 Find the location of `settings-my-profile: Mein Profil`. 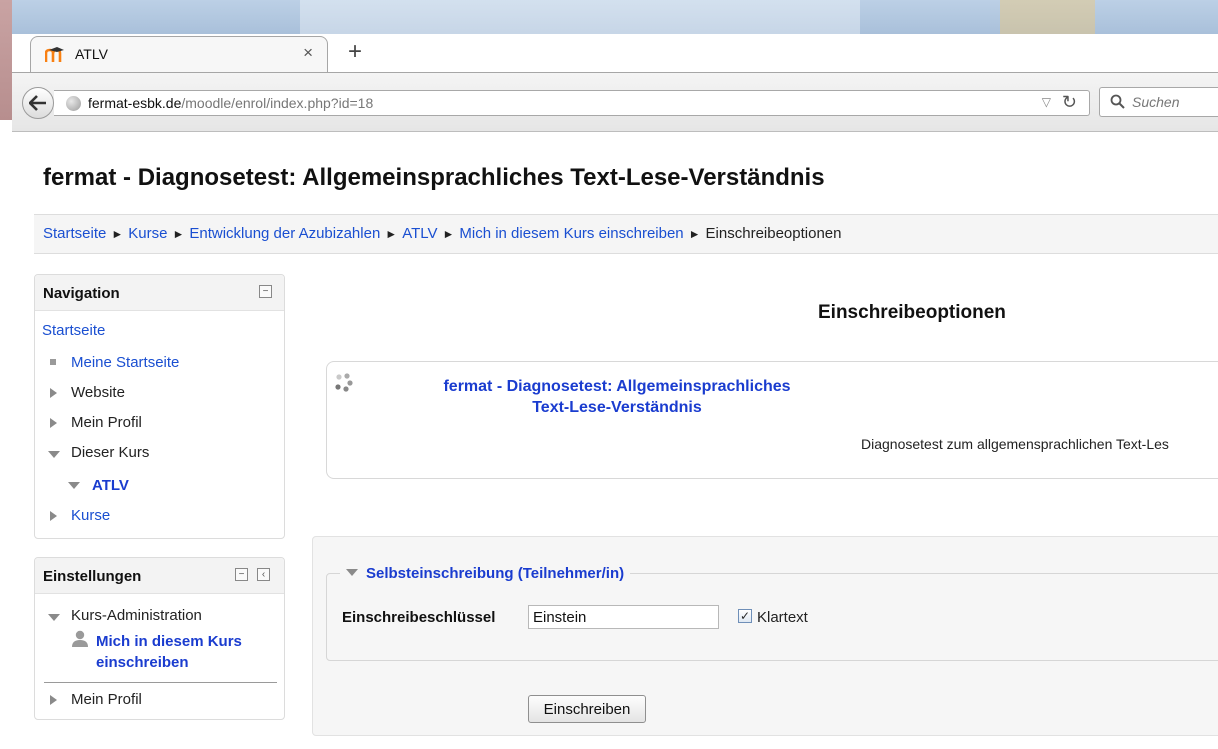

settings-my-profile: Mein Profil is located at coordinates (106, 699).